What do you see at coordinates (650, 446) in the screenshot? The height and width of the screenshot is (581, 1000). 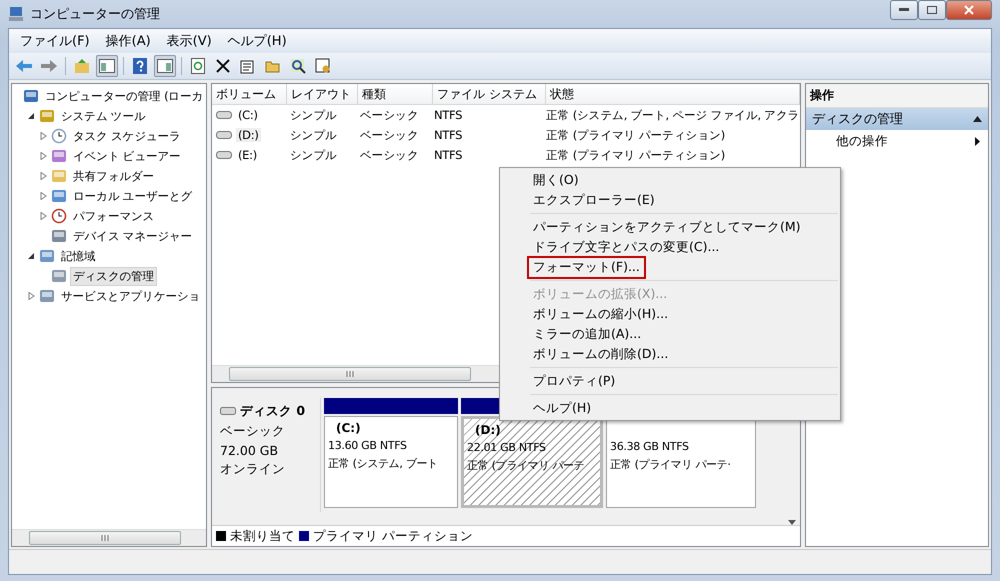 I see `partition-size: 36.38 GB NTFS` at bounding box center [650, 446].